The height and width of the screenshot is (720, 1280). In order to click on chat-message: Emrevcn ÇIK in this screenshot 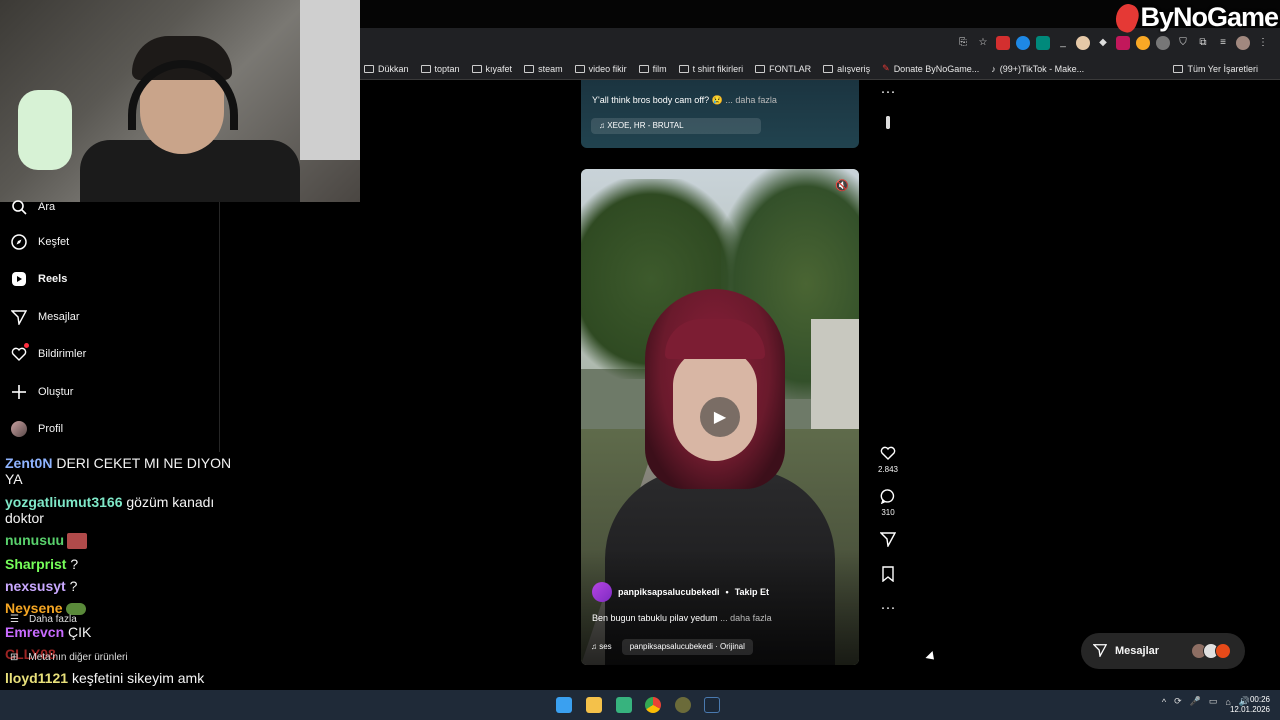, I will do `click(127, 632)`.